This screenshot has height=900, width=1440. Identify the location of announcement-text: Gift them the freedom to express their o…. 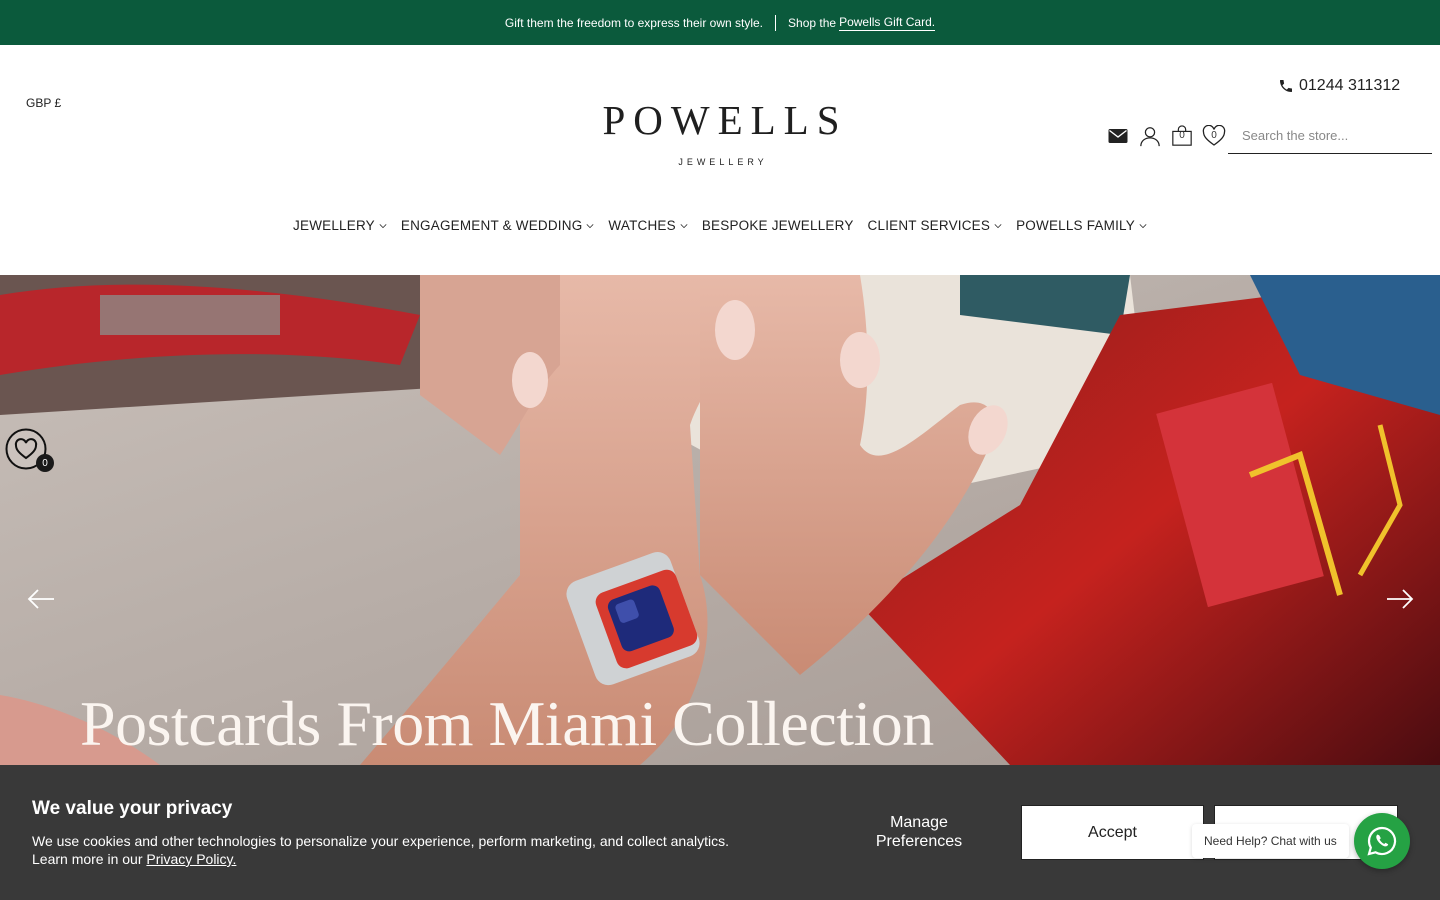
(634, 22).